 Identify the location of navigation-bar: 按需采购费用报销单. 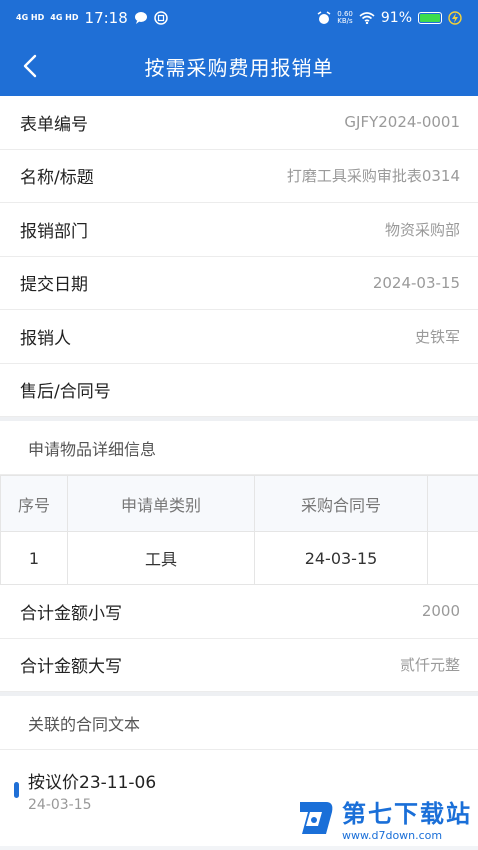
(239, 66).